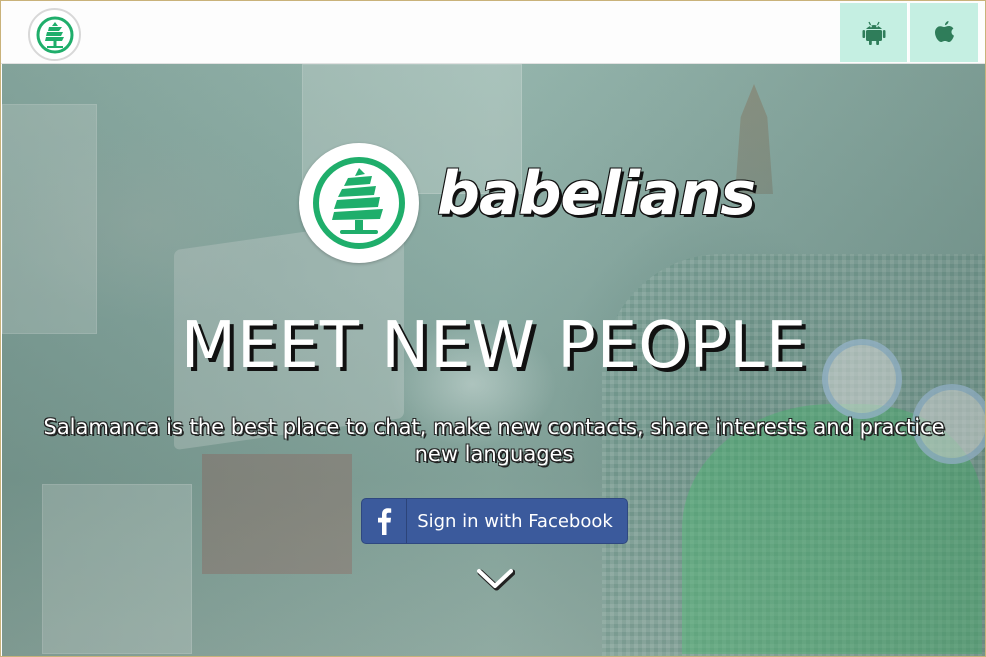 The height and width of the screenshot is (657, 986). I want to click on facebook-signin-label: Sign in with Facebook, so click(515, 521).